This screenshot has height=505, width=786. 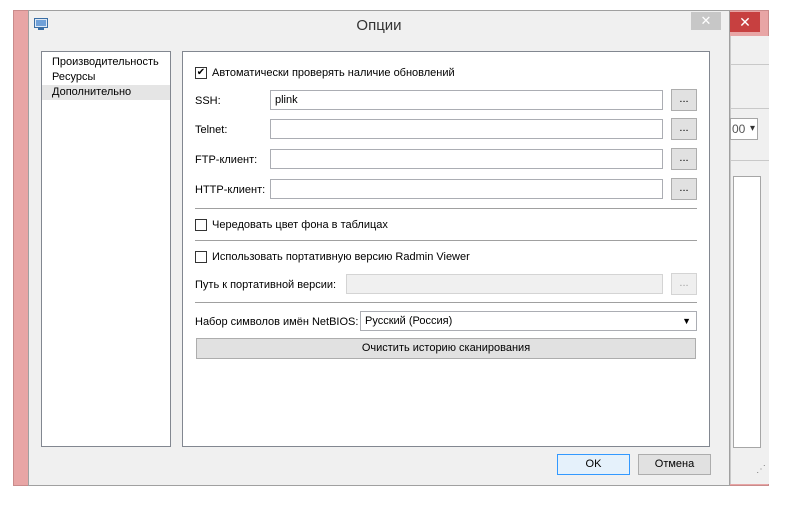 I want to click on category-list: Производительность Ресурсы Дополнительно, so click(x=106, y=249).